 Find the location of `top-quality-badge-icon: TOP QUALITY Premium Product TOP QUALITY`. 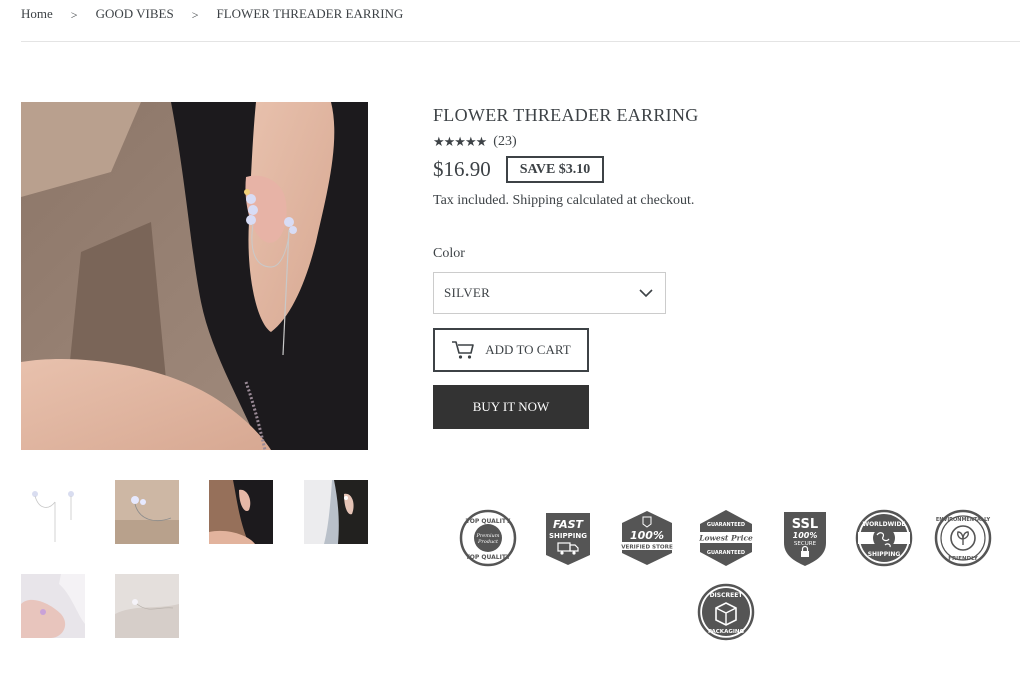

top-quality-badge-icon: TOP QUALITY Premium Product TOP QUALITY is located at coordinates (488, 538).